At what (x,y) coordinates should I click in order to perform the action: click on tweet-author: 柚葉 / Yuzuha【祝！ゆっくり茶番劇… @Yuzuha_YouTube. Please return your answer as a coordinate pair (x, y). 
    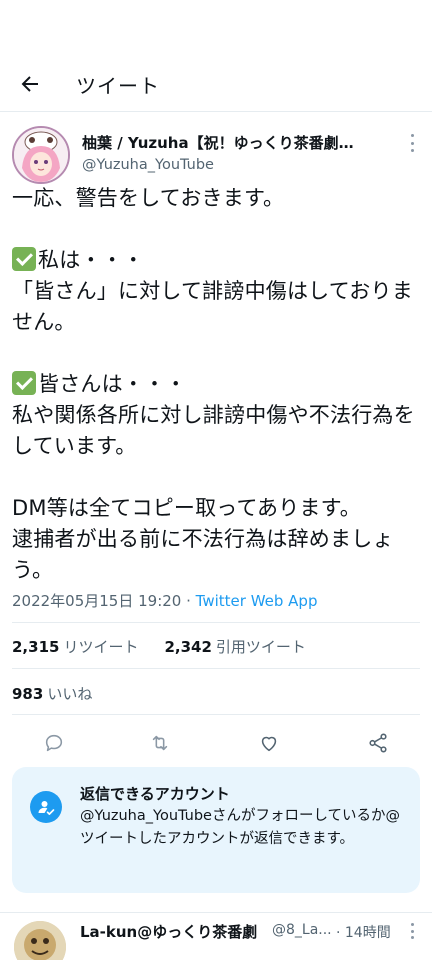
    Looking at the image, I should click on (216, 155).